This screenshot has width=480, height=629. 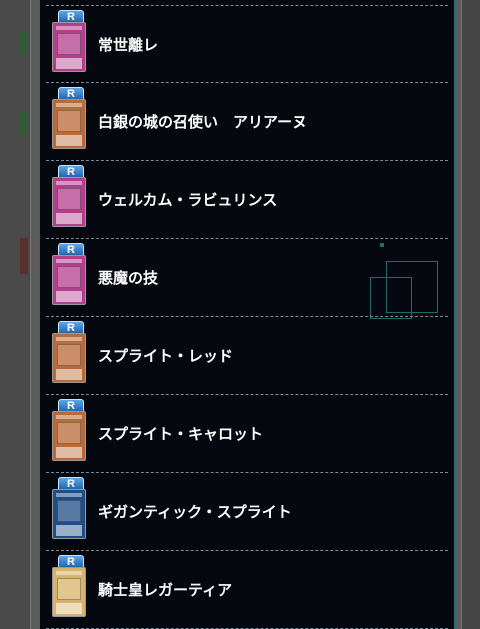 What do you see at coordinates (247, 278) in the screenshot?
I see `card-row: R 悪魔の技` at bounding box center [247, 278].